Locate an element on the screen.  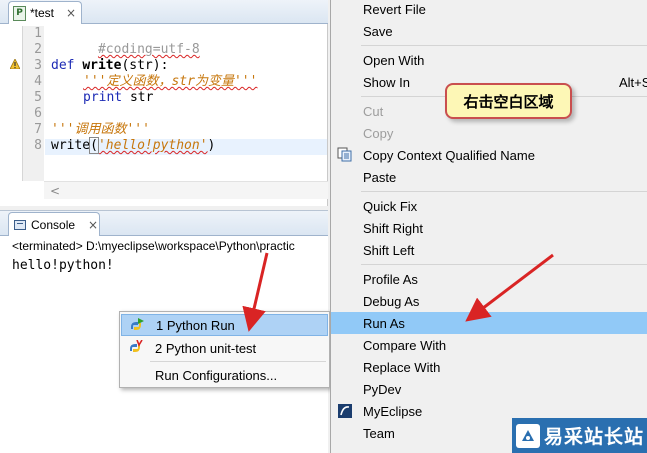
menu-item-pydev: PyDev is located at coordinates (489, 389).